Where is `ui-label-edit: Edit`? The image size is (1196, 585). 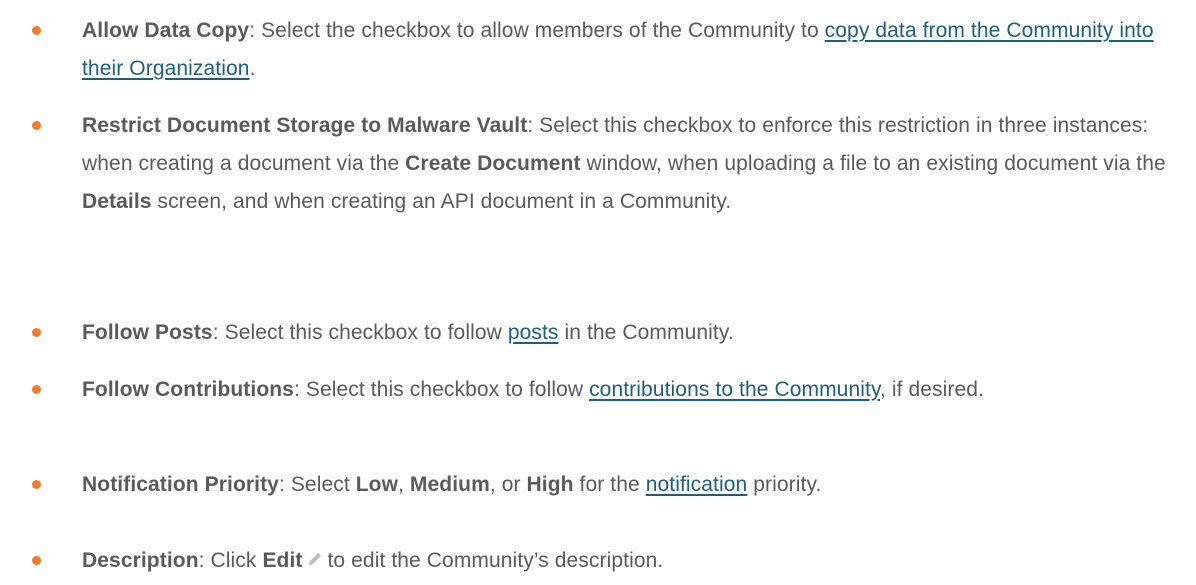 ui-label-edit: Edit is located at coordinates (282, 560).